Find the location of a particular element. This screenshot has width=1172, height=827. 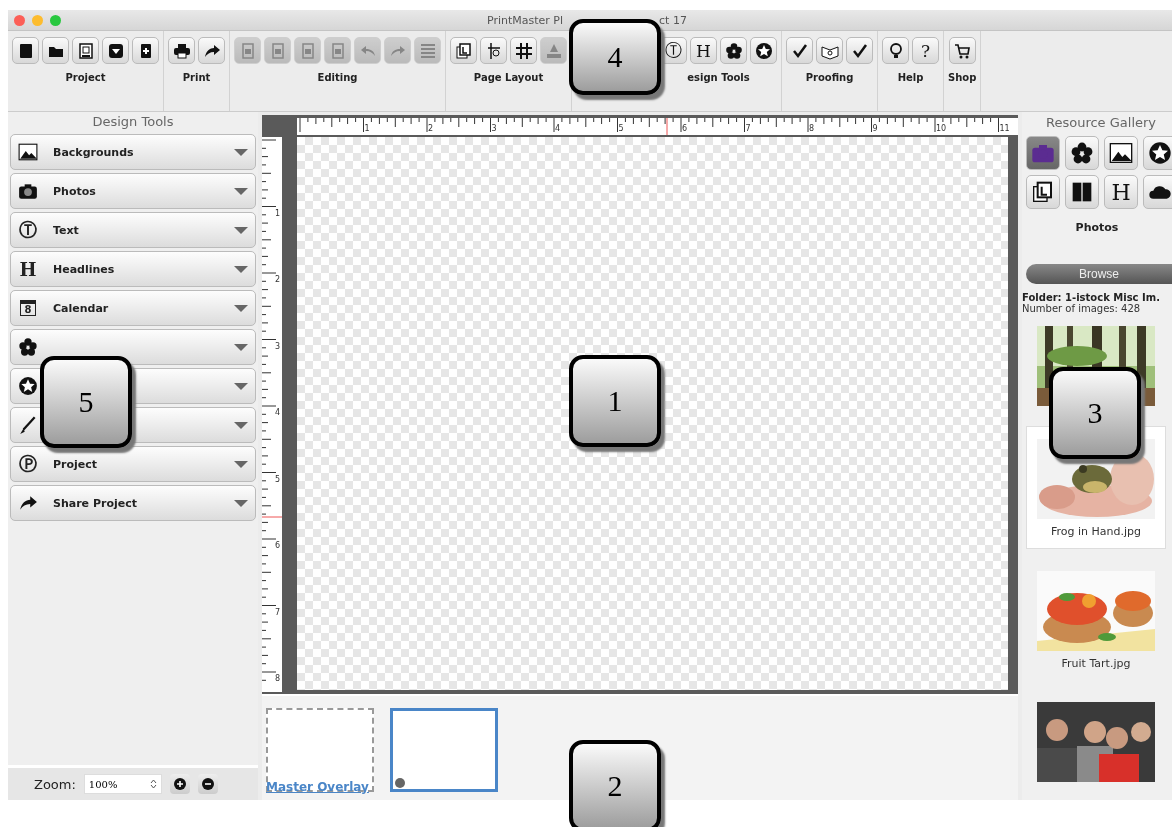

callout-tooltip: 4 is located at coordinates (615, 57).